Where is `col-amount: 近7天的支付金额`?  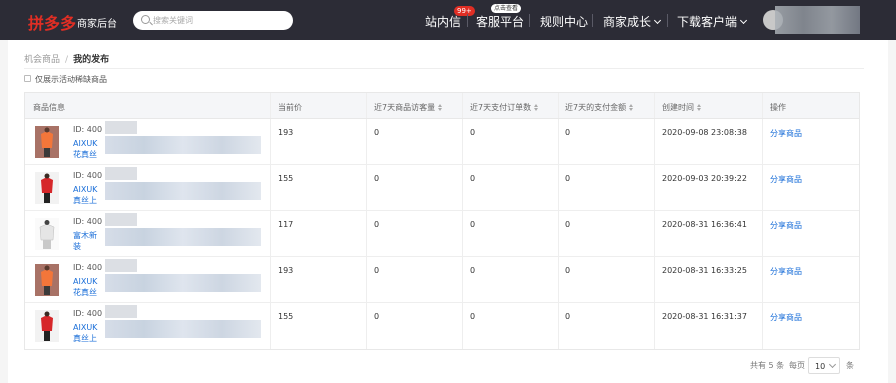 col-amount: 近7天的支付金额 is located at coordinates (599, 107).